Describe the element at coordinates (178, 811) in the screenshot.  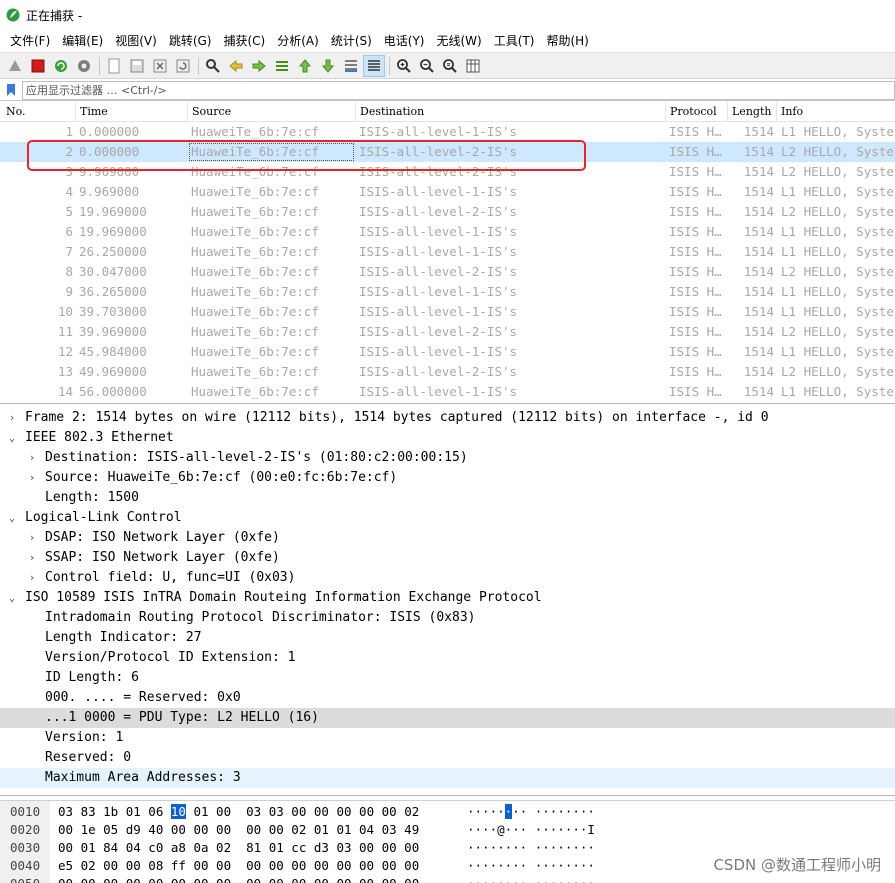
I see `hex-selected-byte: 10` at that location.